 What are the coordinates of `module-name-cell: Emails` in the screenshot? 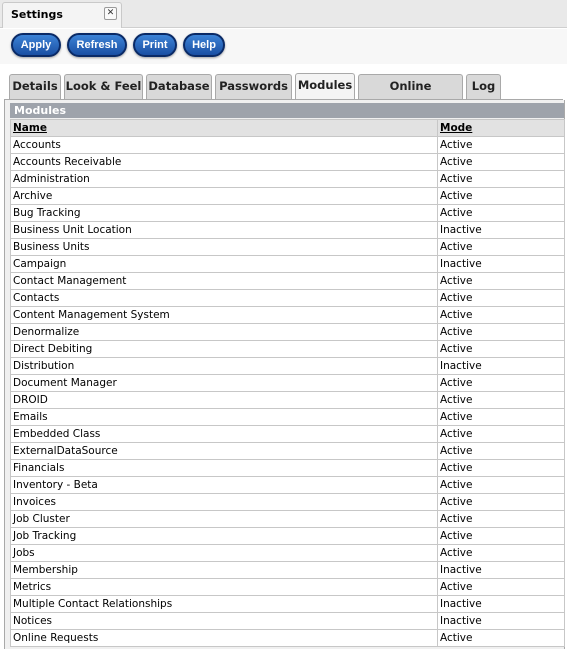 It's located at (224, 417).